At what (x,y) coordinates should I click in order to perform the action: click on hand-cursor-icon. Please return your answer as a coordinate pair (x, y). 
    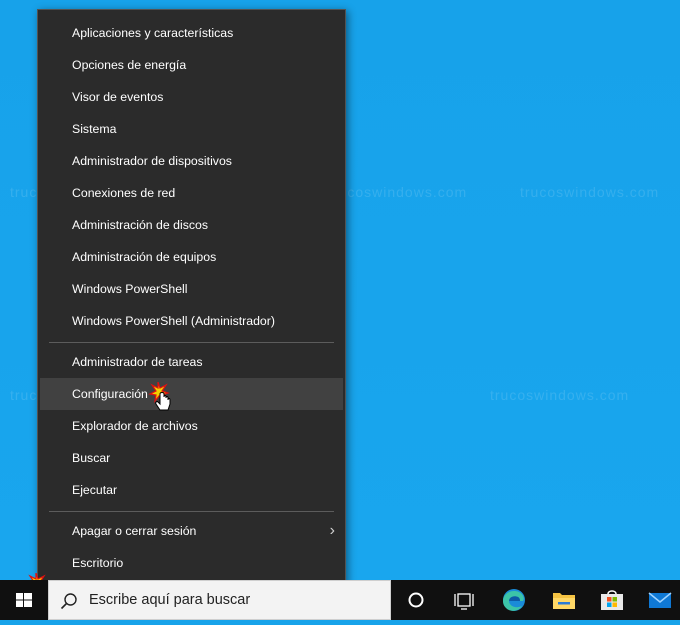
    Looking at the image, I should click on (159, 396).